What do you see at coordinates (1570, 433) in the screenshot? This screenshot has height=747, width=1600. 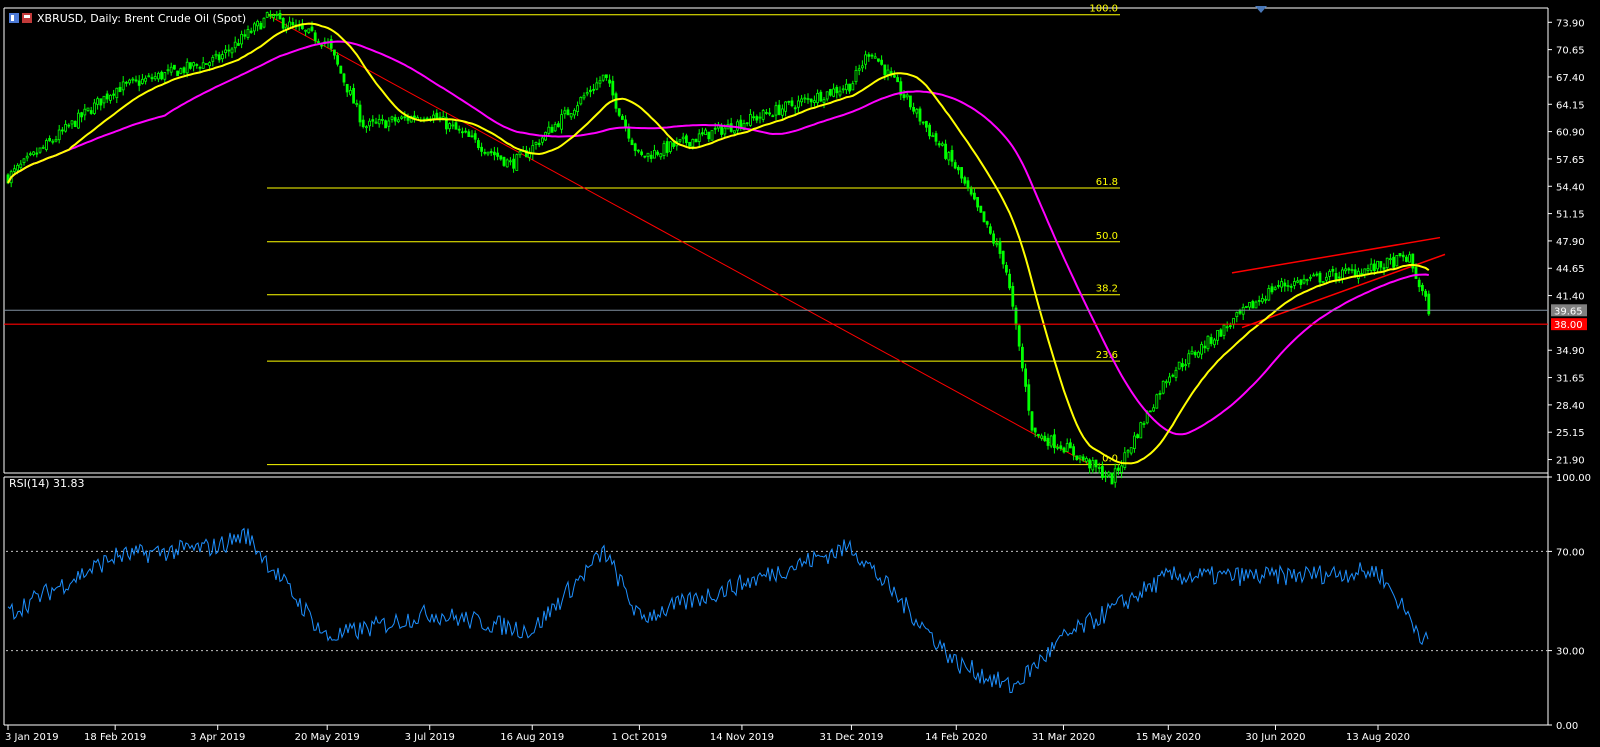 I see `price-tick-label: 25.15` at bounding box center [1570, 433].